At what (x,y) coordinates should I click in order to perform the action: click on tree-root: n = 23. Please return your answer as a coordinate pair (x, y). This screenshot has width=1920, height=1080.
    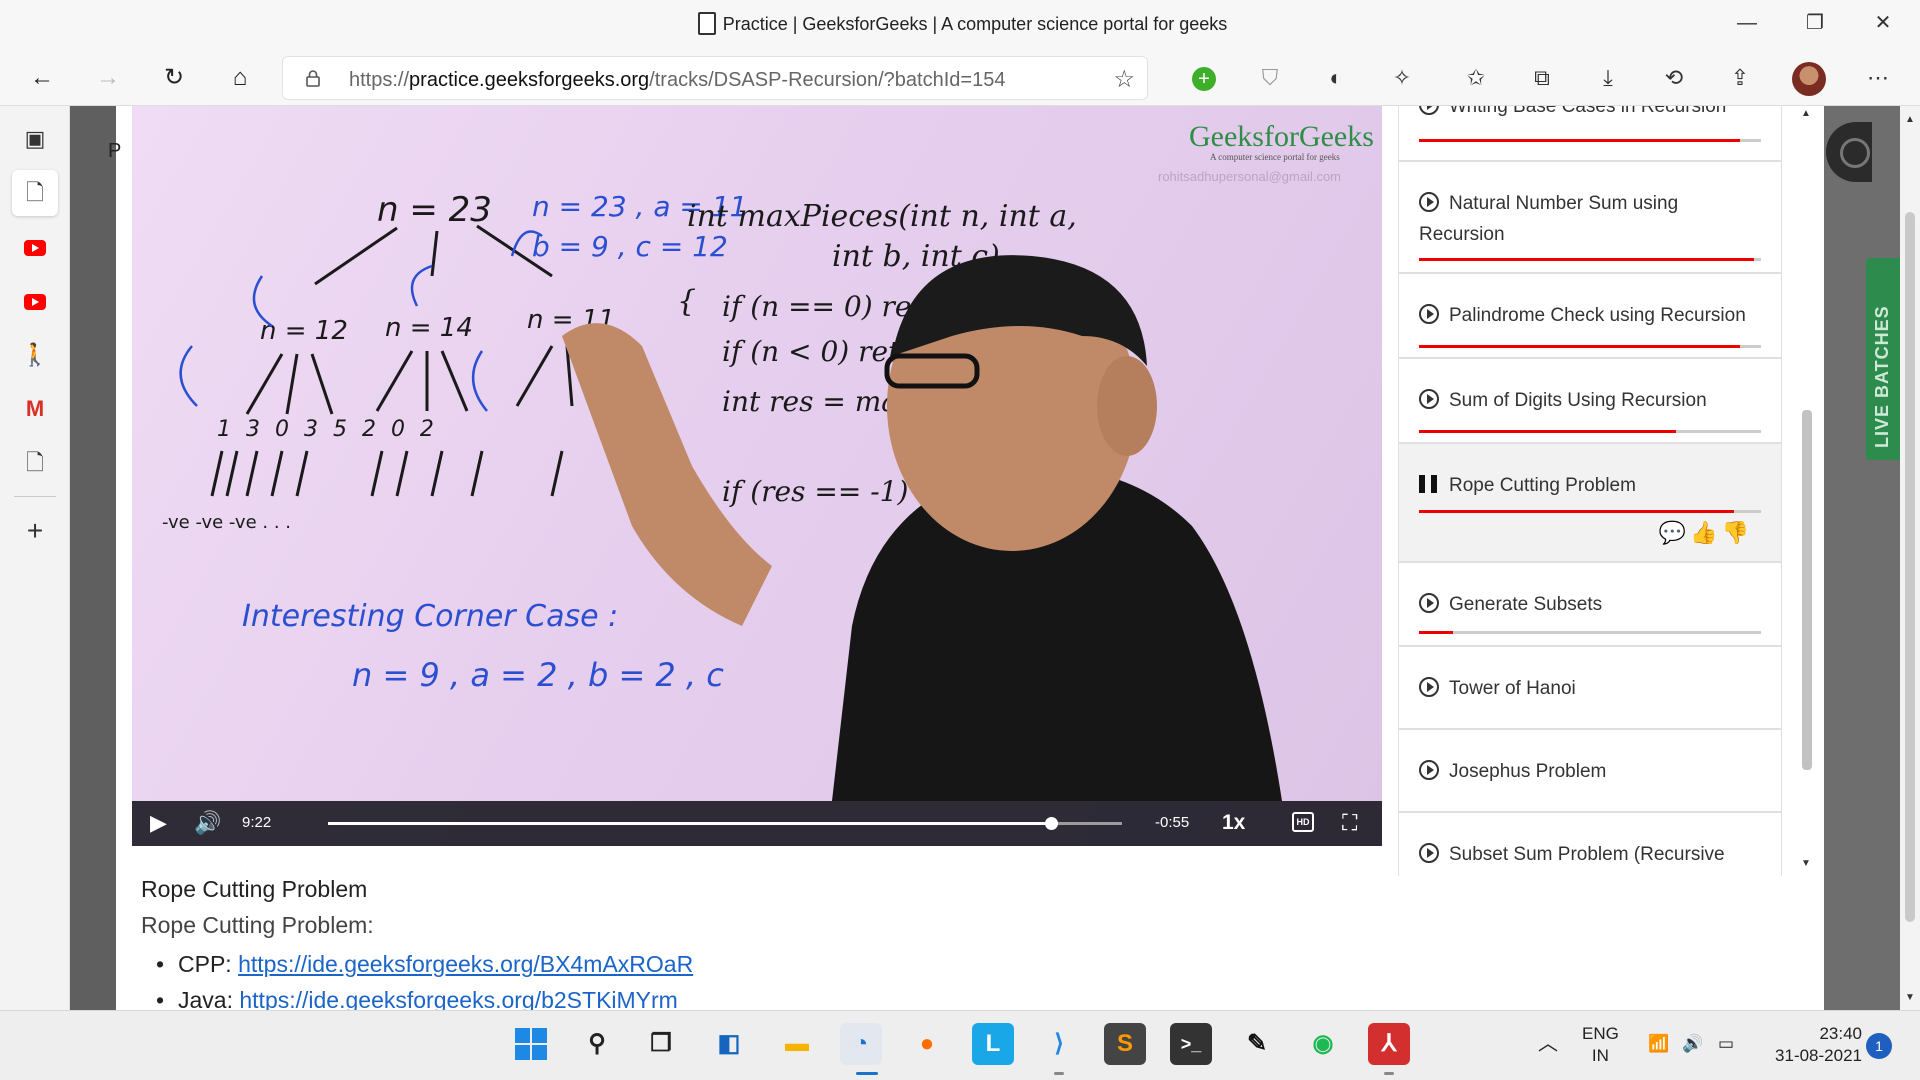
    Looking at the image, I should click on (434, 210).